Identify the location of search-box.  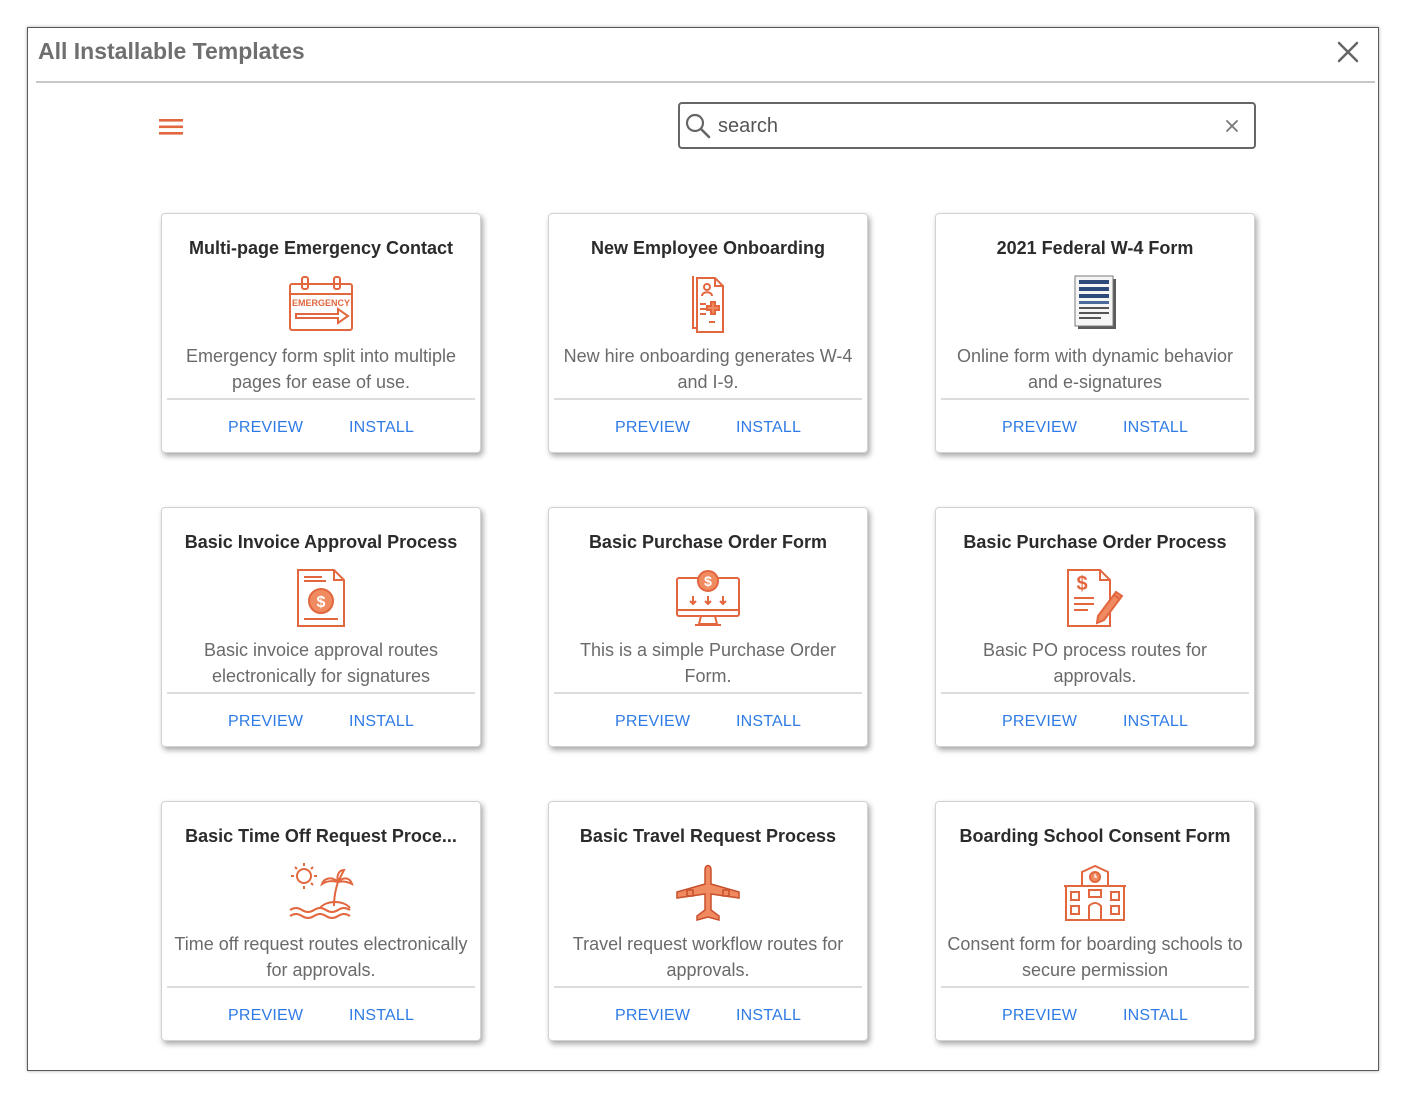
(967, 125).